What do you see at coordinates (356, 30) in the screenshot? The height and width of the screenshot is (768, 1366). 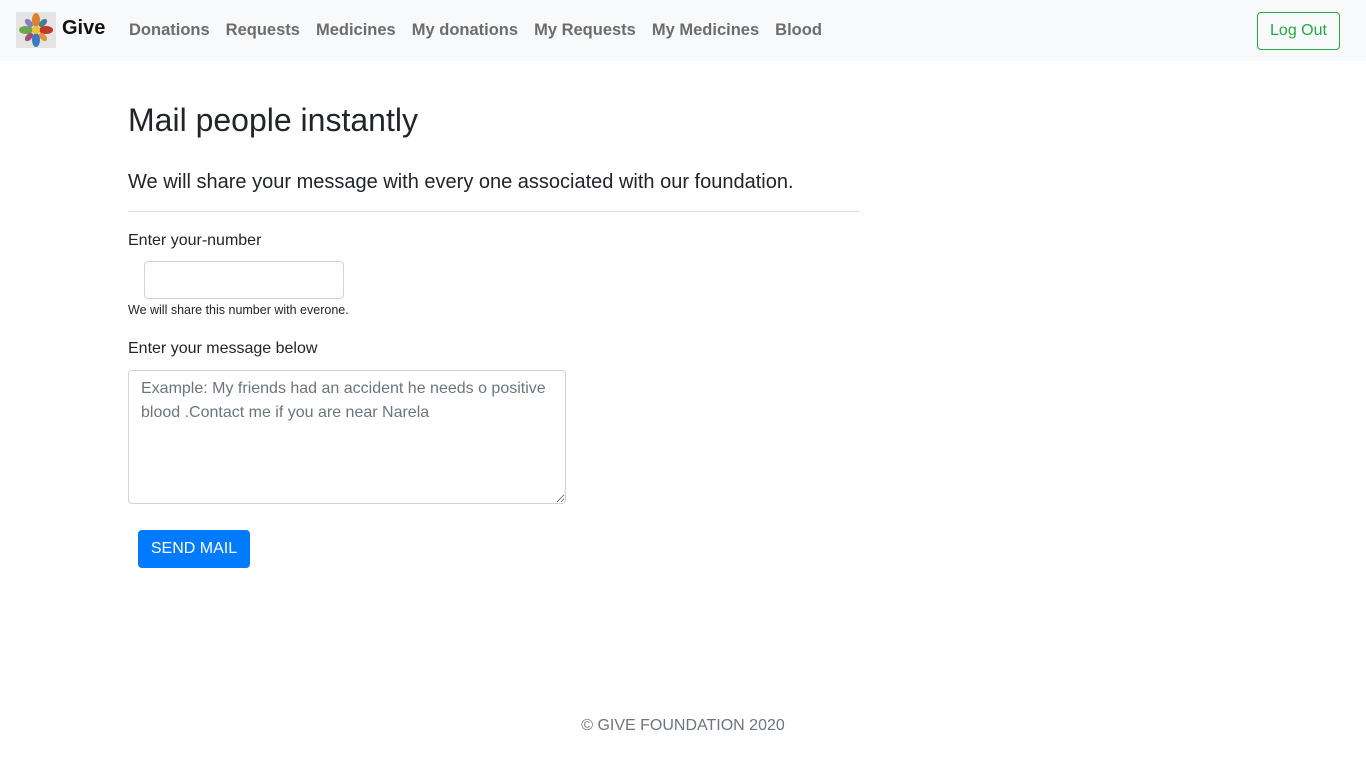 I see `nav-link-medicines: Medicines` at bounding box center [356, 30].